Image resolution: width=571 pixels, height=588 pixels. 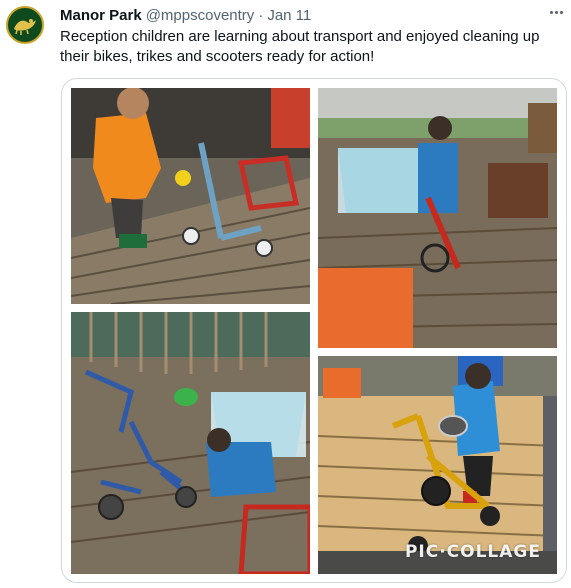 I want to click on collage-watermark: PIC·COLLAGE, so click(x=472, y=552).